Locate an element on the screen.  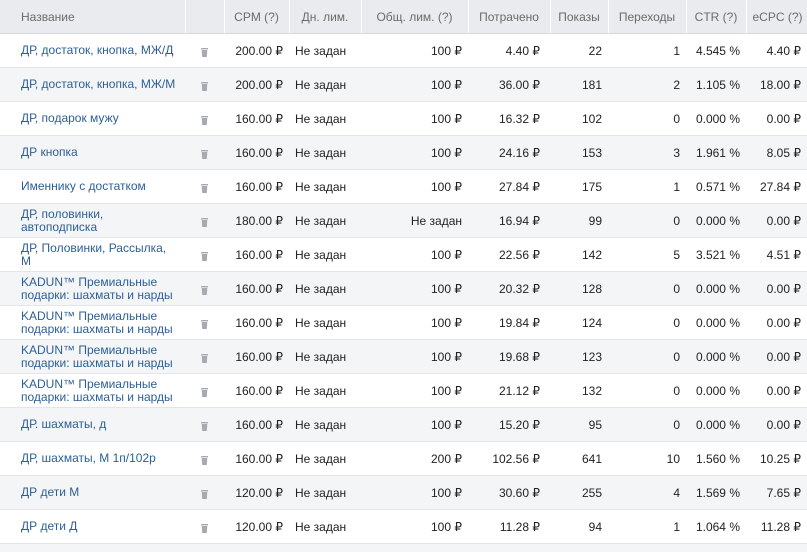
campaign-name-link: ДР дети М is located at coordinates (50, 492).